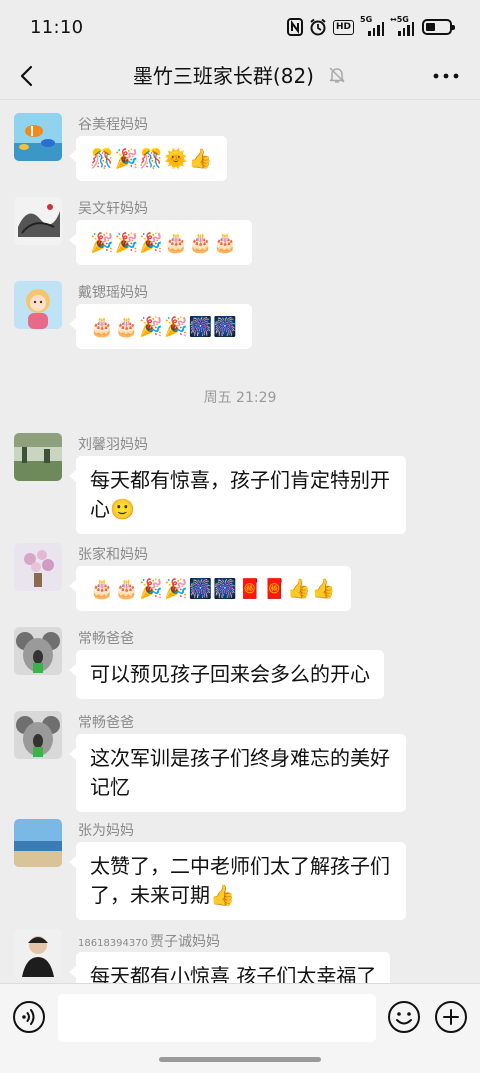 The width and height of the screenshot is (480, 1073). I want to click on battery-icon, so click(438, 27).